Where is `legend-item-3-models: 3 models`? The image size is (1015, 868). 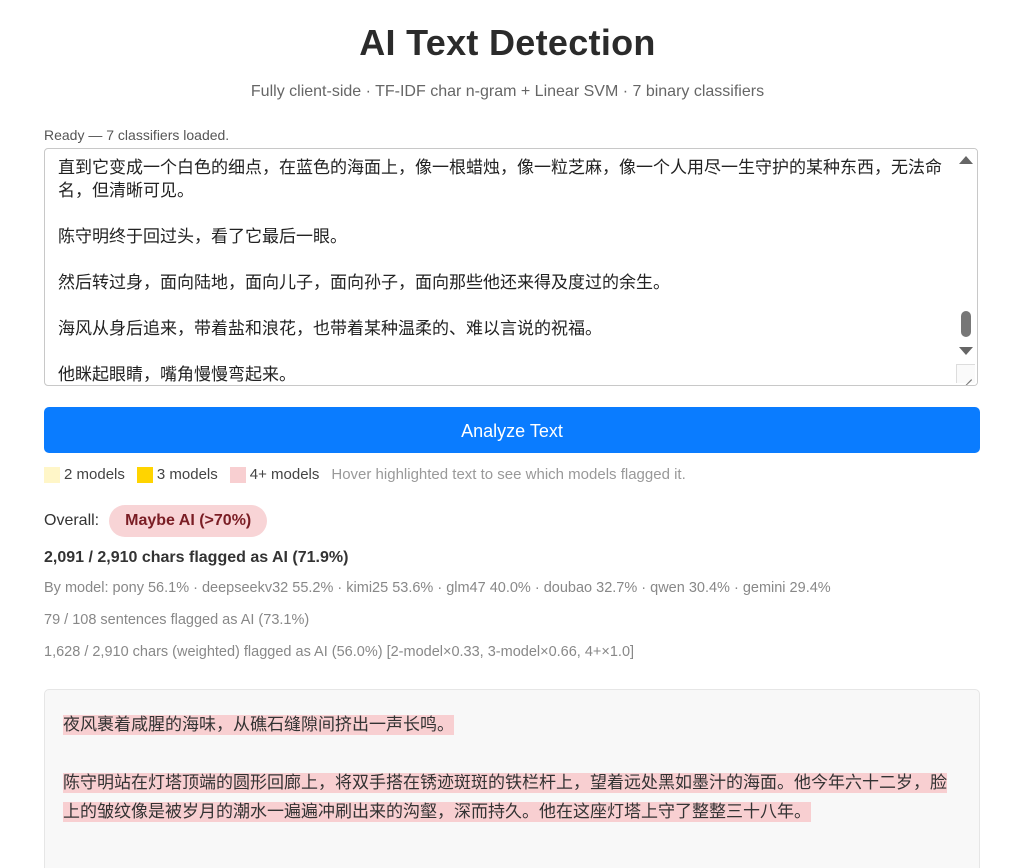
legend-item-3-models: 3 models is located at coordinates (177, 474).